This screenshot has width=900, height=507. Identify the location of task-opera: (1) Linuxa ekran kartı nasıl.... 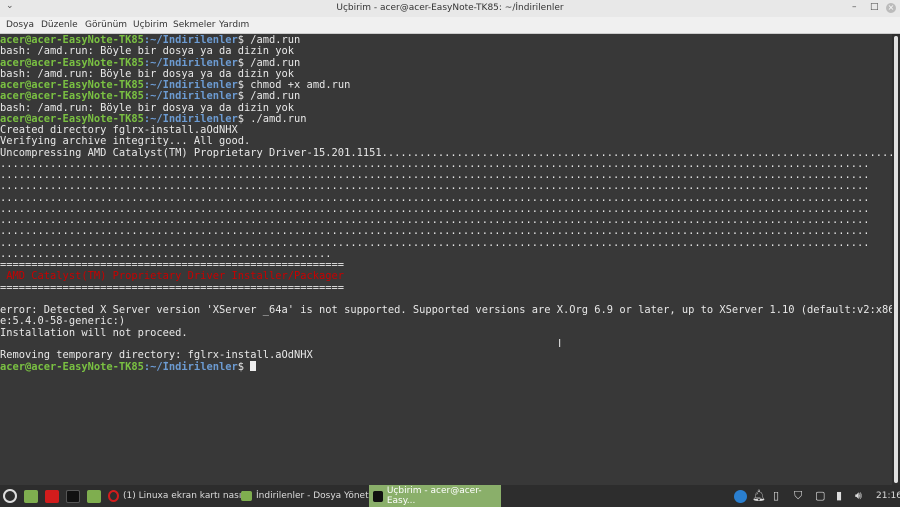
(180, 496).